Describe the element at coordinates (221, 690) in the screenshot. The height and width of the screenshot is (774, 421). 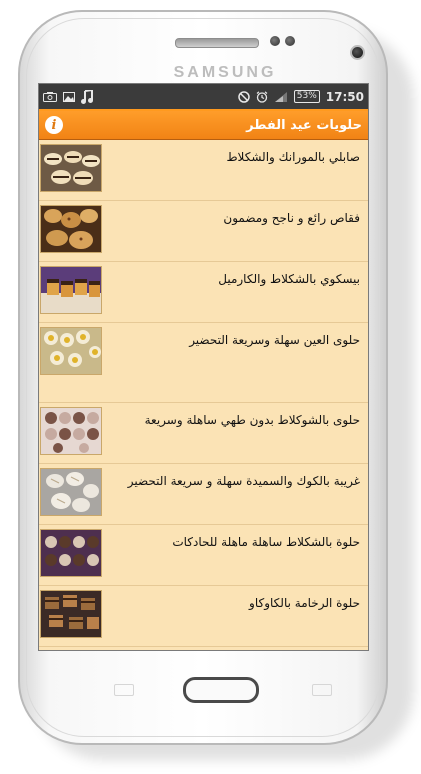
I see `home-button` at that location.